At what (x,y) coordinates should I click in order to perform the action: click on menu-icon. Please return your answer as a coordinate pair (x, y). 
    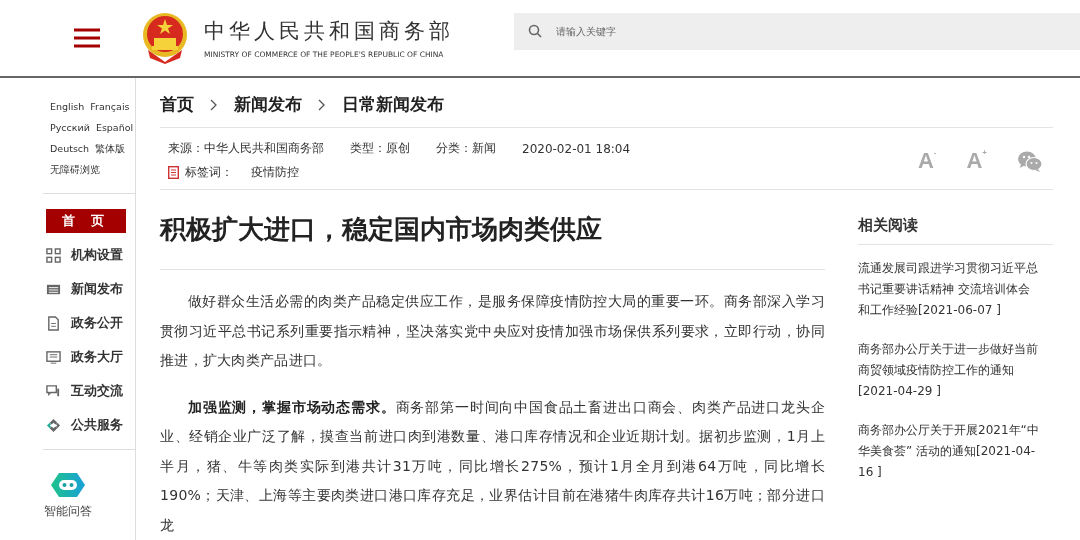
    Looking at the image, I should click on (87, 38).